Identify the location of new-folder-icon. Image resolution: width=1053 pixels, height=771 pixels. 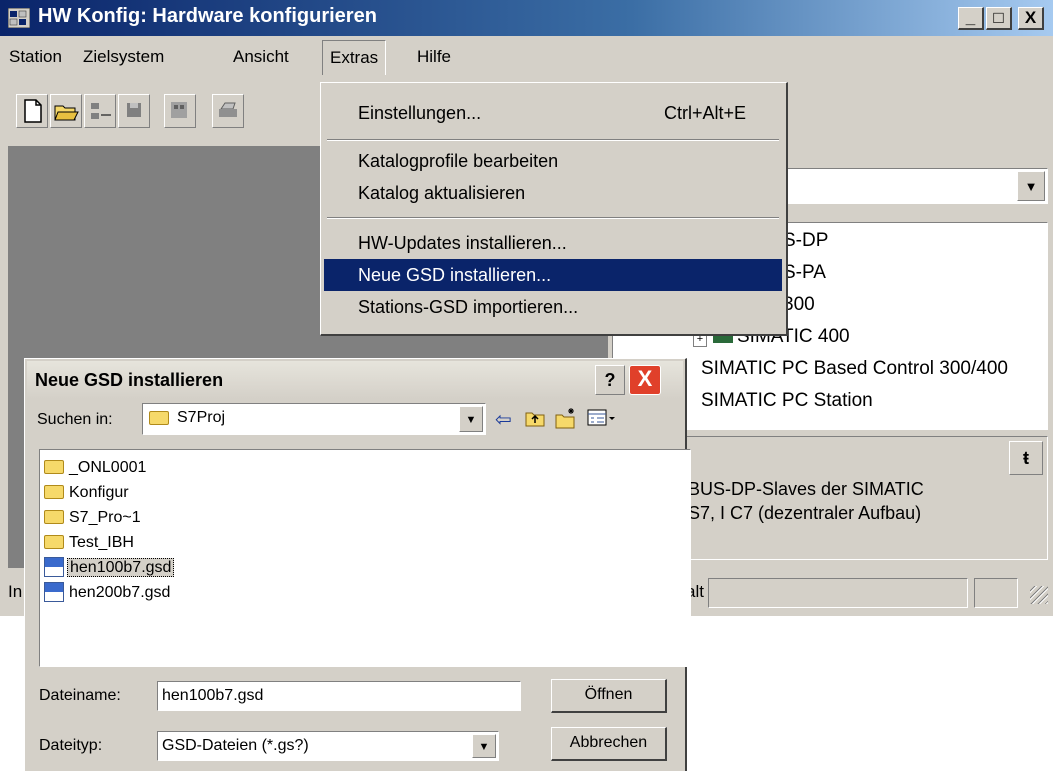
(566, 418).